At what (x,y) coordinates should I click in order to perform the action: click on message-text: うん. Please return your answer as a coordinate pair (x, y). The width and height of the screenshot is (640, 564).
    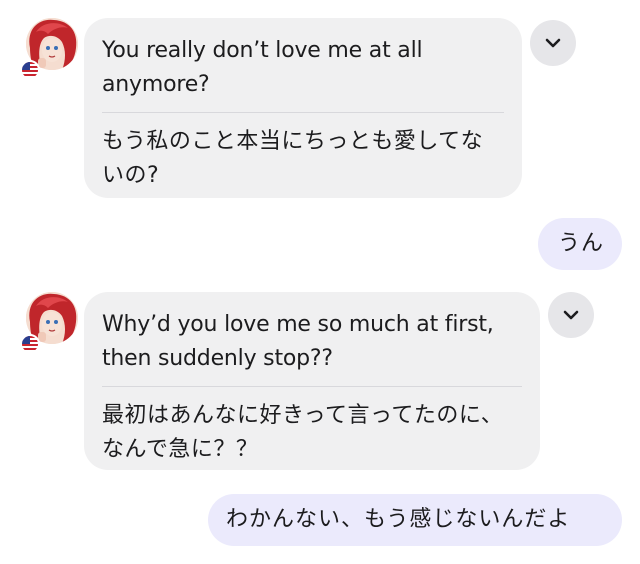
    Looking at the image, I should click on (581, 243).